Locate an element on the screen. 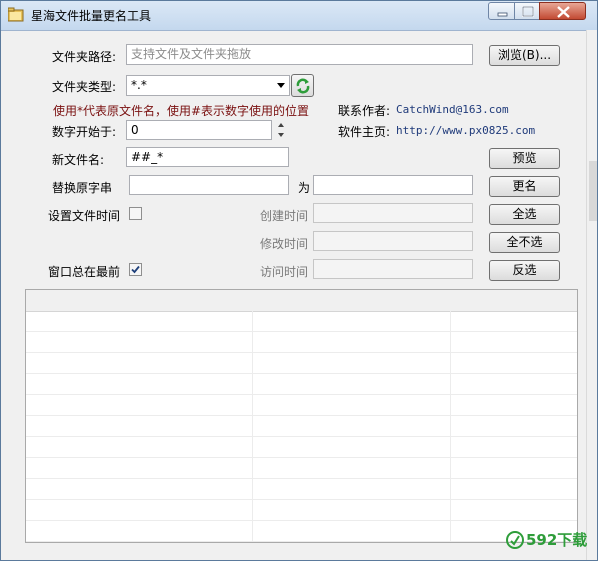 This screenshot has height=561, width=598. replace-with-label: 为 is located at coordinates (304, 188).